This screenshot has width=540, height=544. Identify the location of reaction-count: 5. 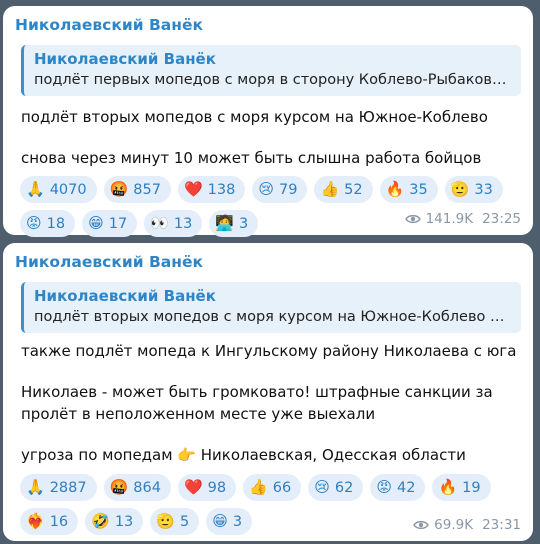
(184, 521).